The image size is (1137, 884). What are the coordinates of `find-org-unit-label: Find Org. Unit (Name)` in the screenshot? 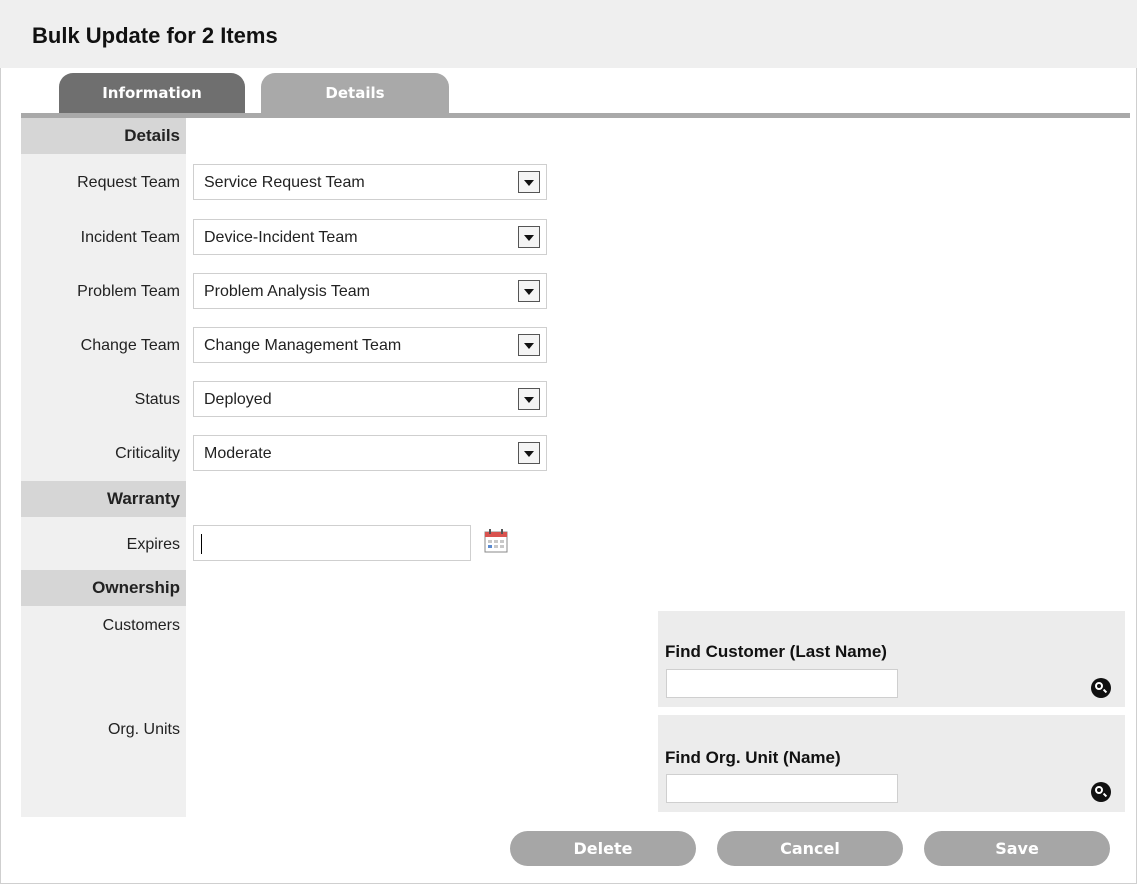 It's located at (753, 757).